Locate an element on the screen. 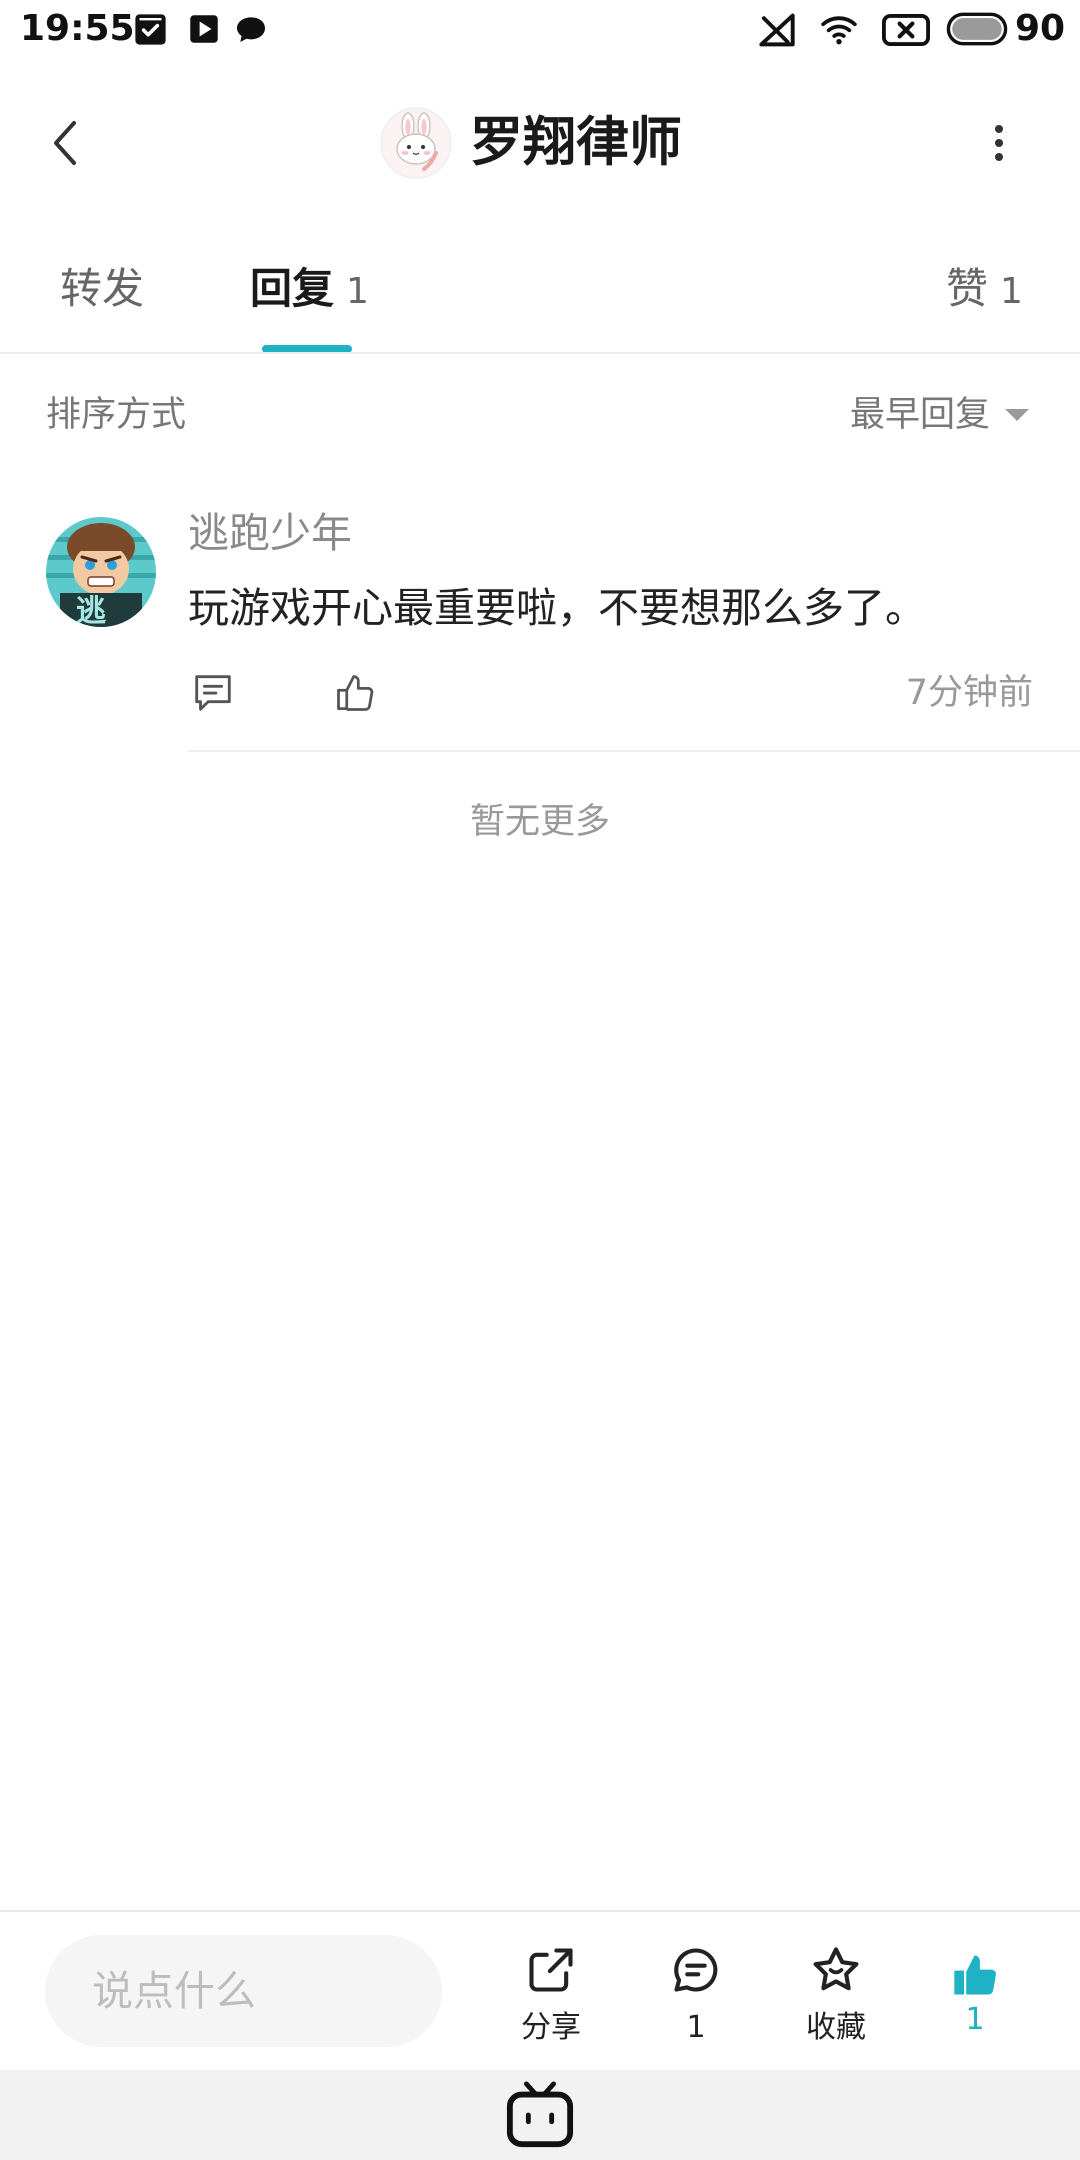 The height and width of the screenshot is (2160, 1080). tab-replies-label: 回复 is located at coordinates (292, 288).